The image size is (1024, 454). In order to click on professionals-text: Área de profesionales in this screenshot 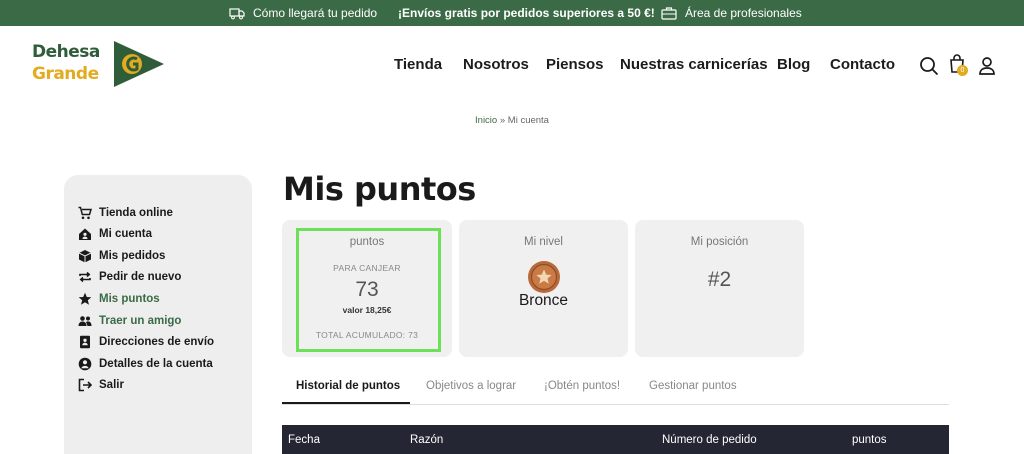, I will do `click(743, 13)`.